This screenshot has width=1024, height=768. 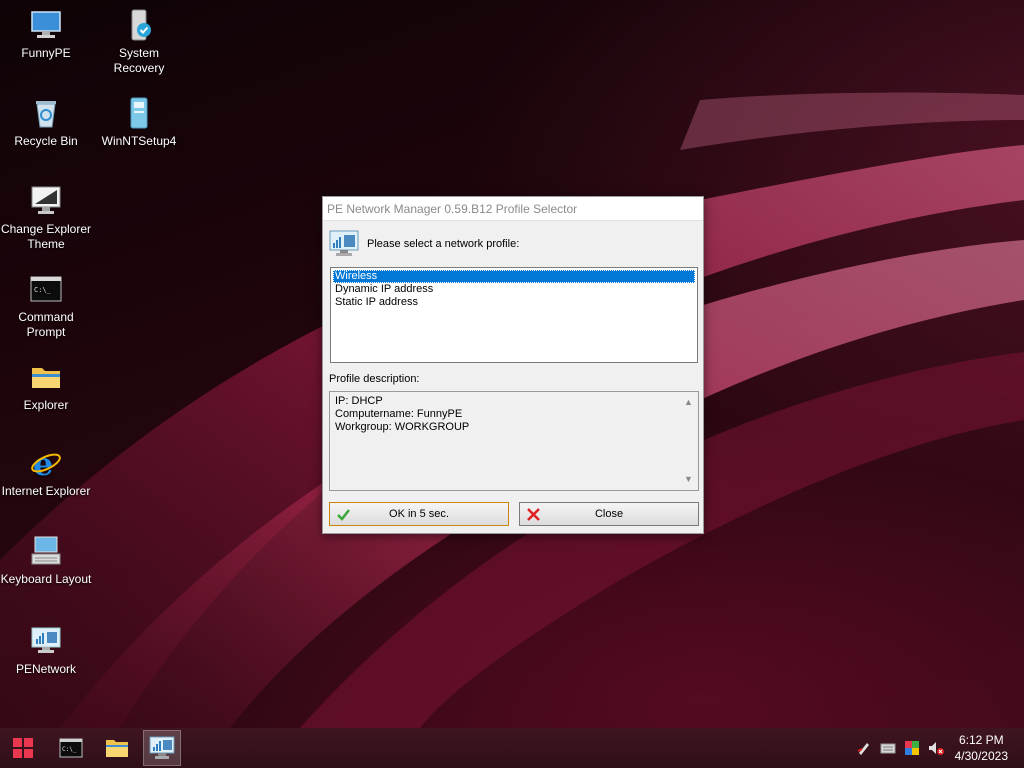 What do you see at coordinates (688, 479) in the screenshot?
I see `scroll-down-icon: ▼` at bounding box center [688, 479].